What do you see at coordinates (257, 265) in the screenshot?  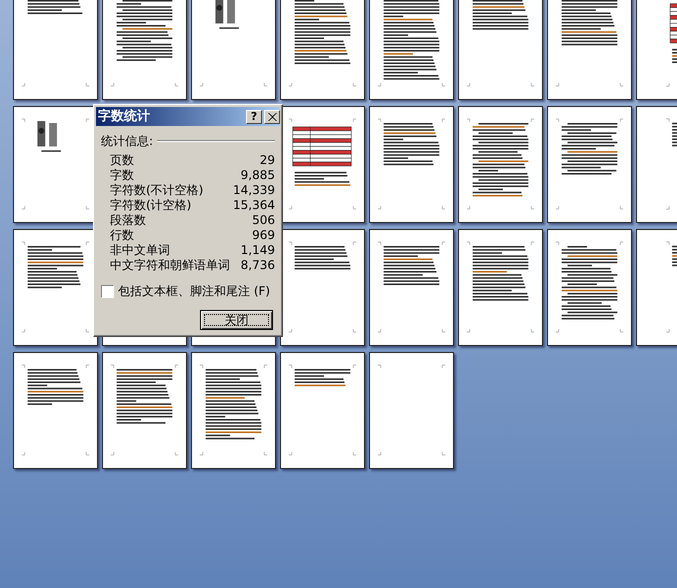 I see `stat-value: 8,736` at bounding box center [257, 265].